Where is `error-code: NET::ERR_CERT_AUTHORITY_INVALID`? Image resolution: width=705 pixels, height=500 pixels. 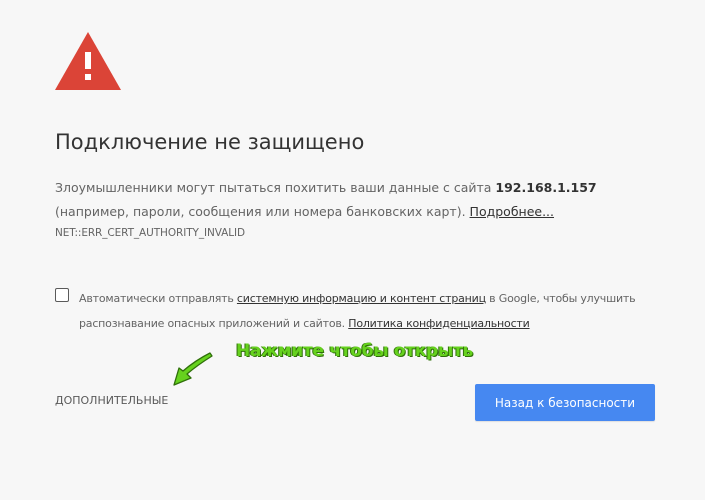 error-code: NET::ERR_CERT_AUTHORITY_INVALID is located at coordinates (150, 233).